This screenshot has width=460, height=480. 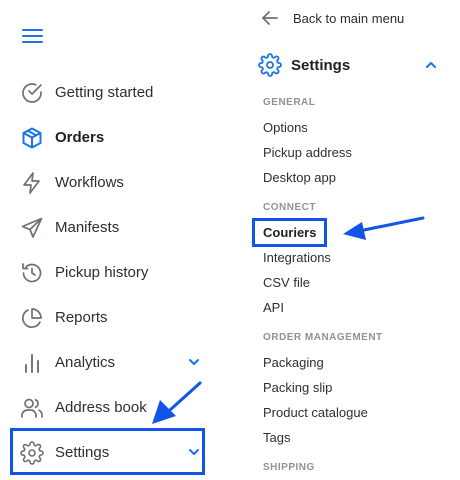 I want to click on sidebar-item-address-book: Address book, so click(x=107, y=407).